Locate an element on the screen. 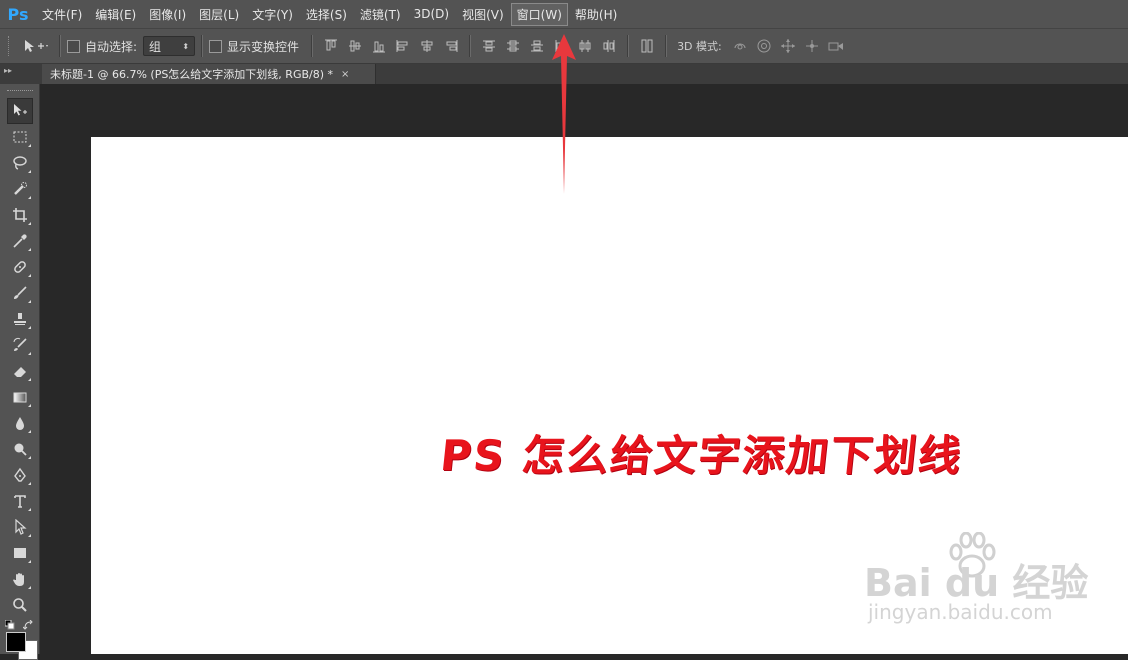  history-brush-tool is located at coordinates (20, 345).